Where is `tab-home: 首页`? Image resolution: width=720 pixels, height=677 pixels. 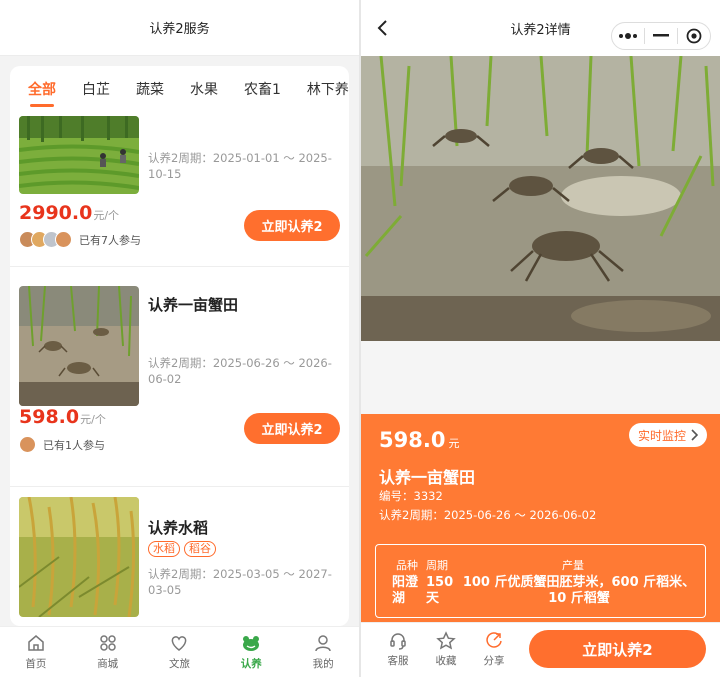
tab-home: 首页 is located at coordinates (36, 652).